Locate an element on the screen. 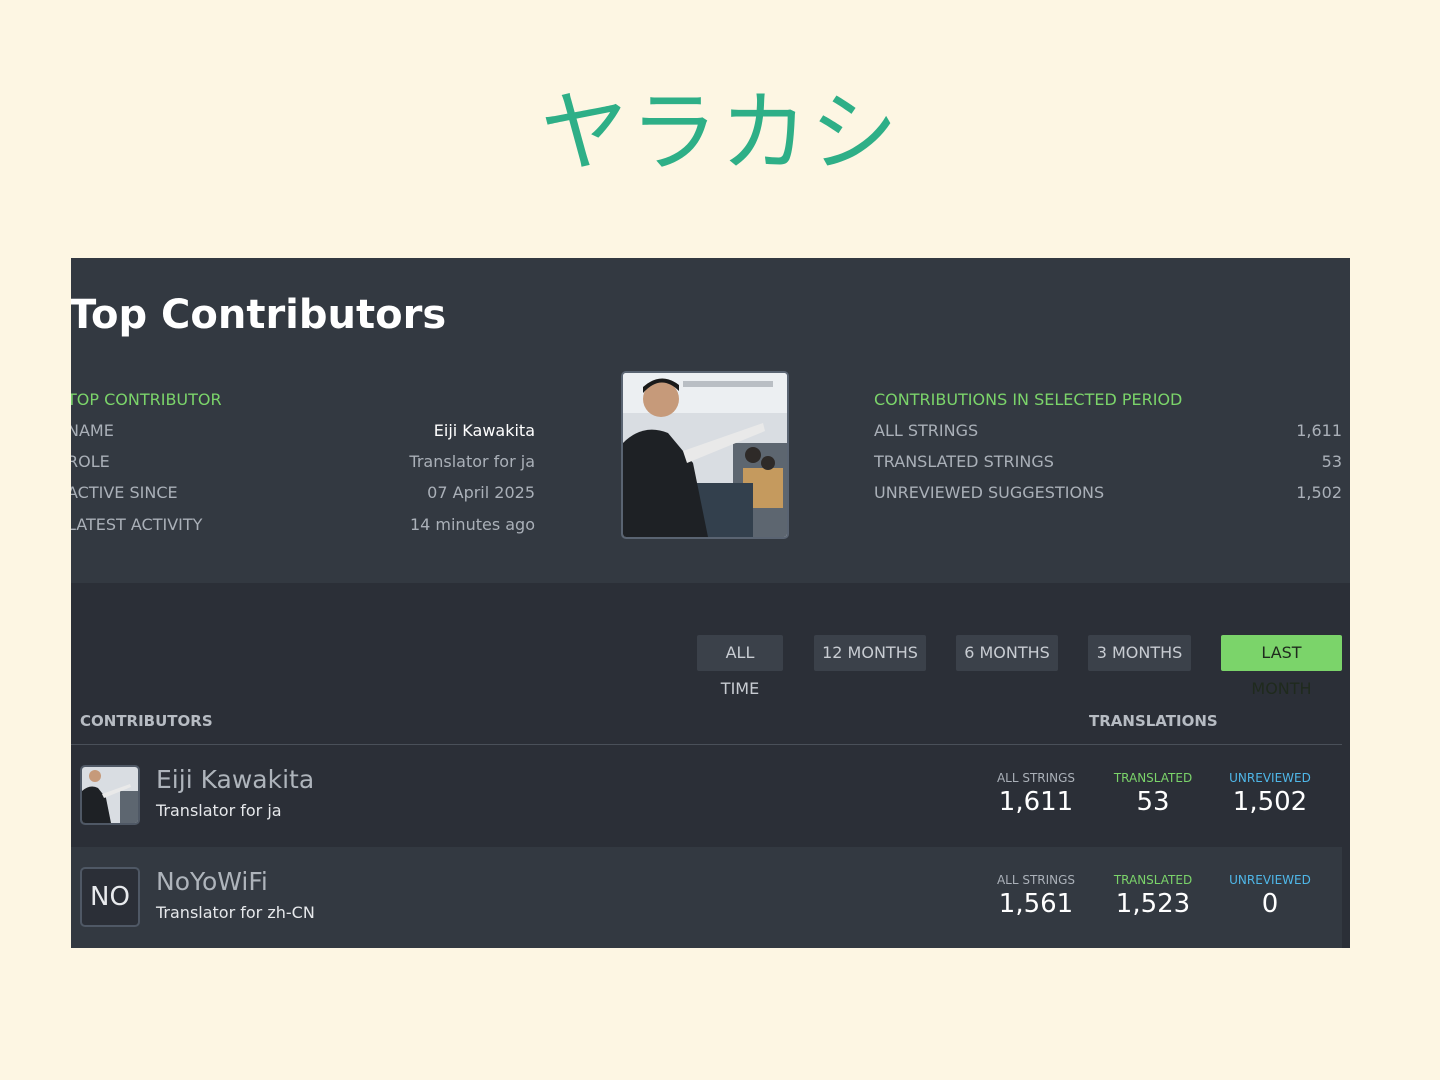 This screenshot has width=1440, height=1080. info-row-active-since: ACTIVE SINCE 07 April 2025 is located at coordinates (303, 495).